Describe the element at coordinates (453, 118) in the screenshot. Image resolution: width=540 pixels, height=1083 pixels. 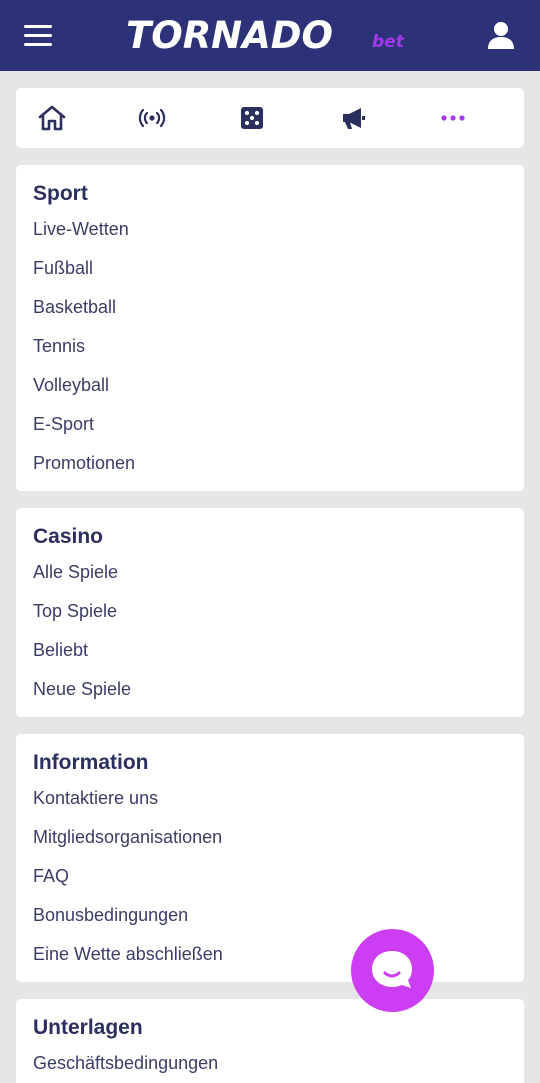
I see `more-dots-icon` at that location.